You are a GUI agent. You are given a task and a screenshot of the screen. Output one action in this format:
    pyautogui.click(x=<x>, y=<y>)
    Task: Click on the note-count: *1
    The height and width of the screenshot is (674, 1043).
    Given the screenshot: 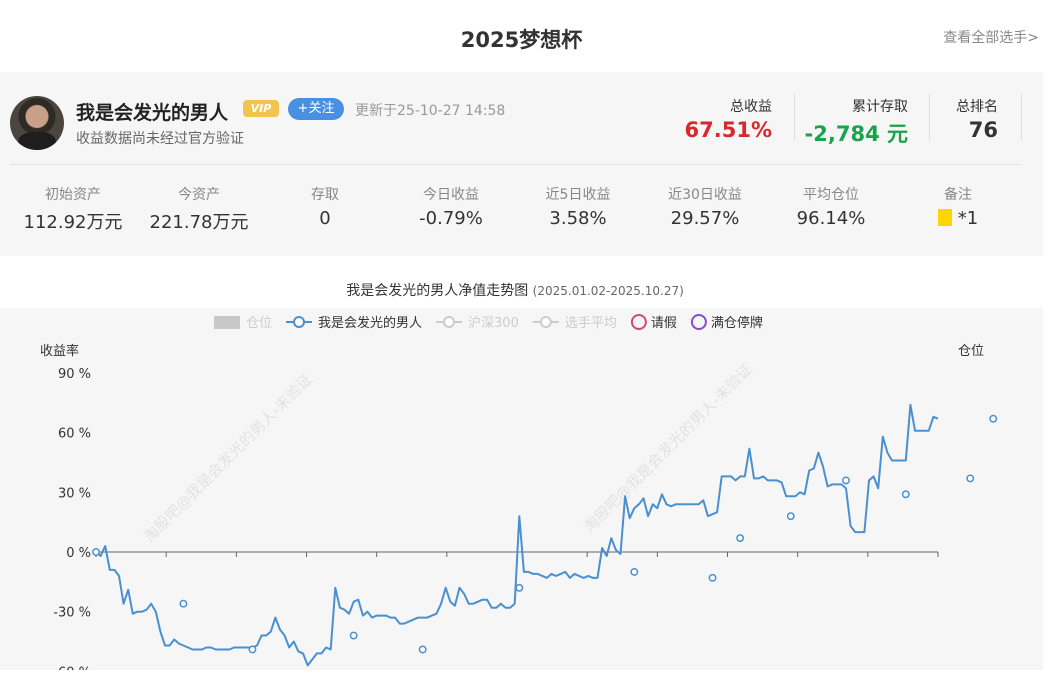 What is the action you would take?
    pyautogui.click(x=968, y=218)
    